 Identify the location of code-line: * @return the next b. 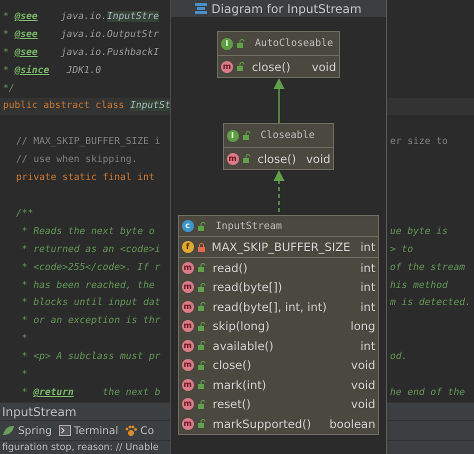
(90, 393).